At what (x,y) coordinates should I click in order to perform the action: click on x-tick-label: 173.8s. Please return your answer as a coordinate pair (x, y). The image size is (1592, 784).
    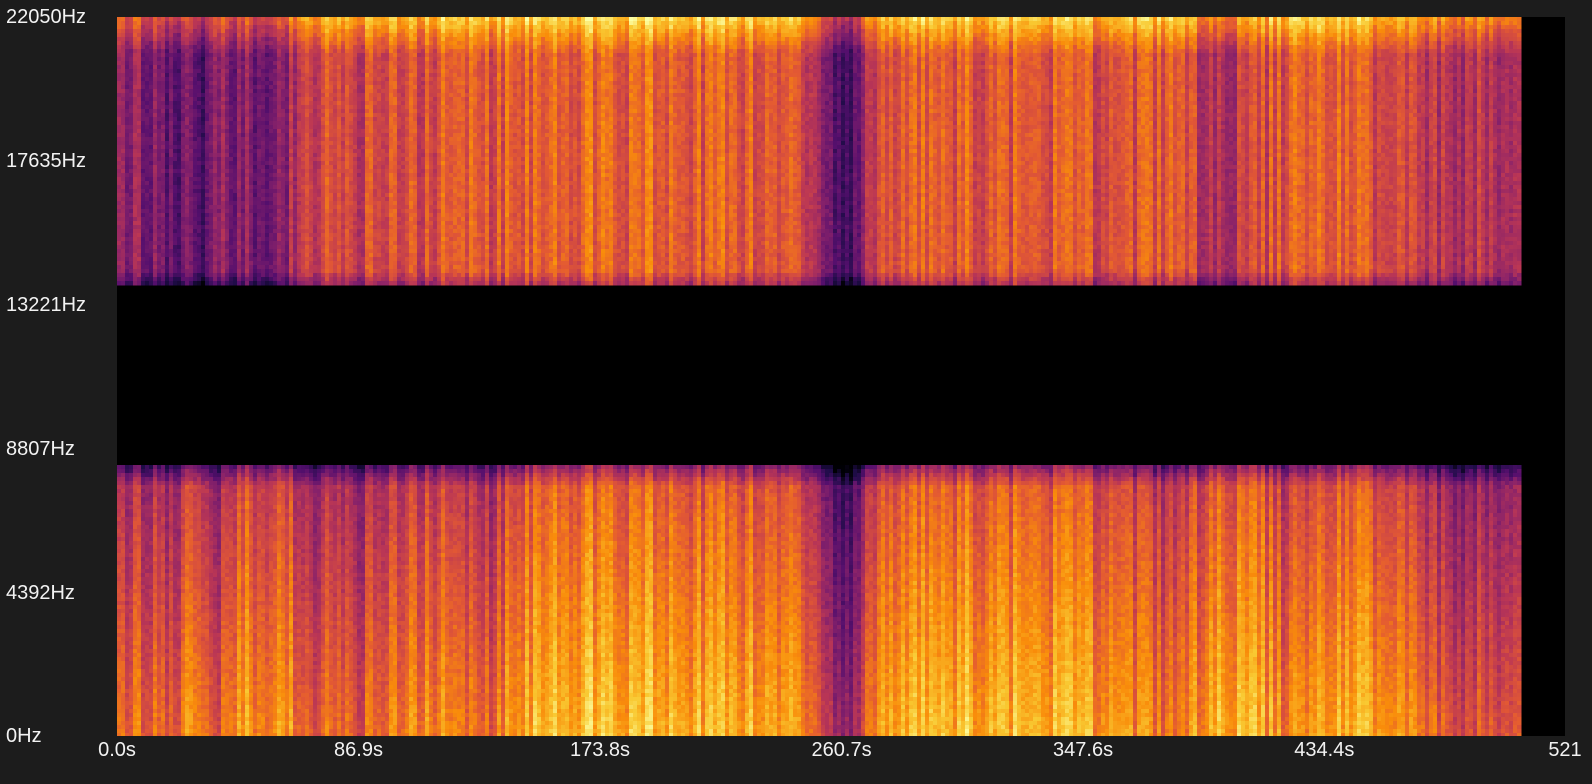
    Looking at the image, I should click on (600, 750).